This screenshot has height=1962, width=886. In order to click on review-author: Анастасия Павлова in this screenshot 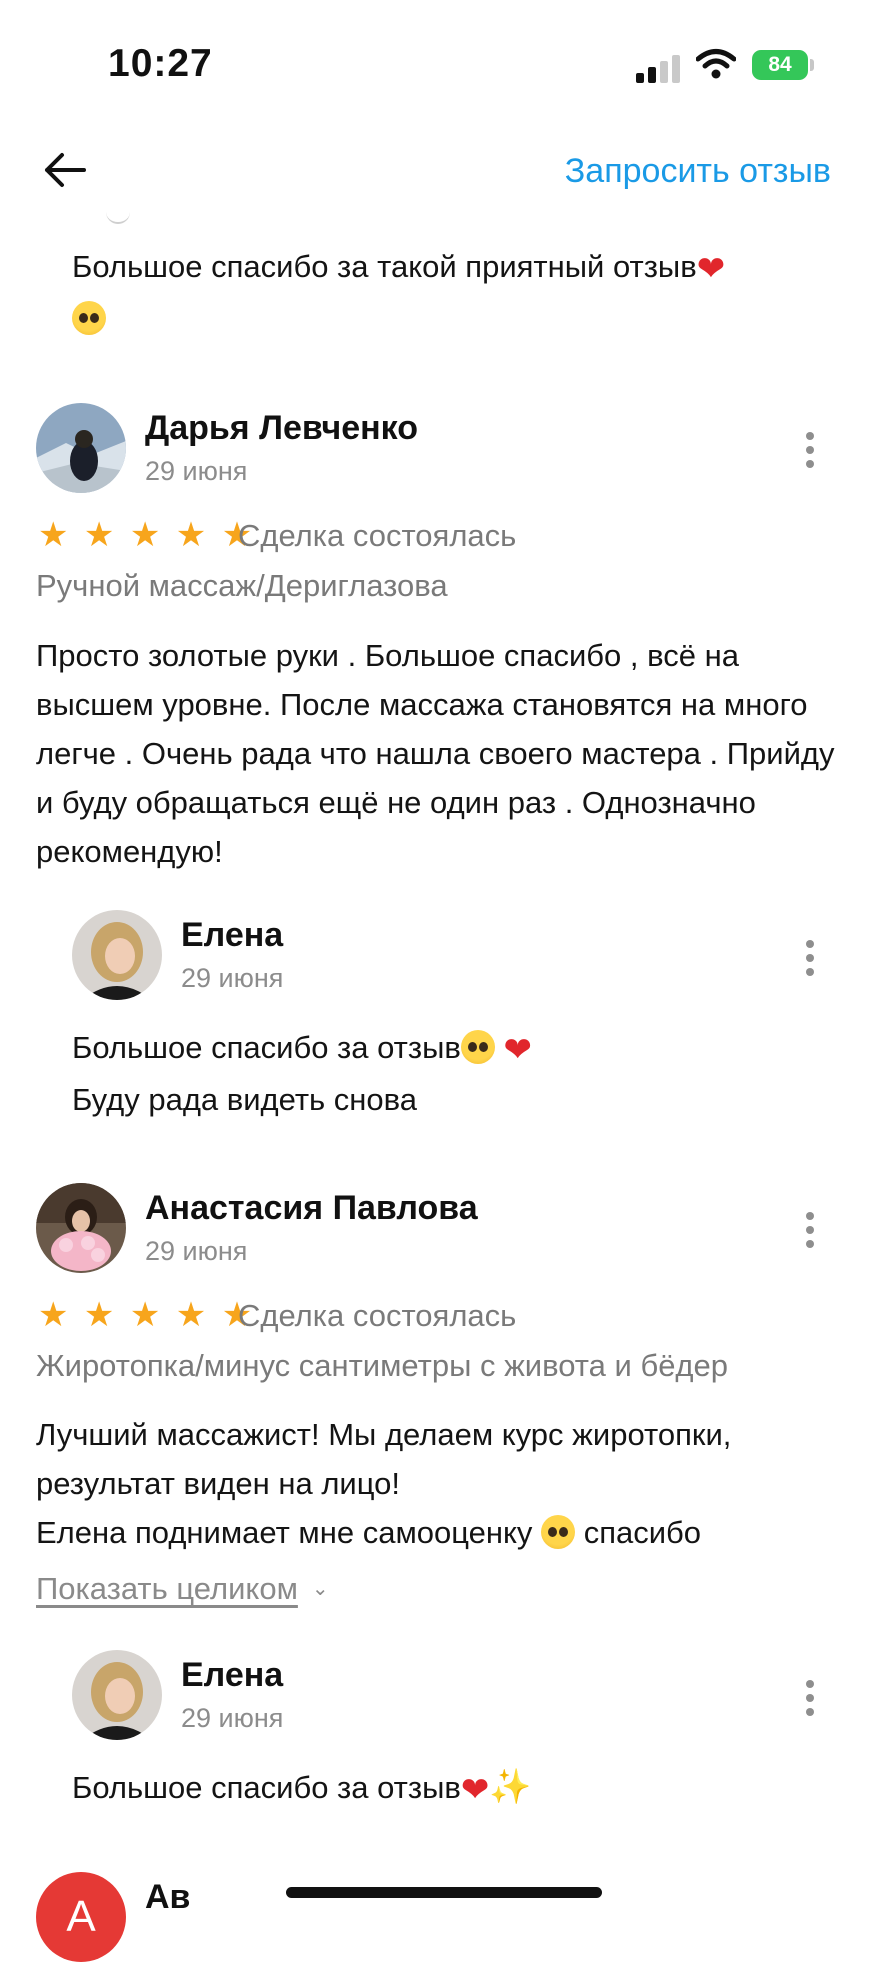, I will do `click(311, 1208)`.